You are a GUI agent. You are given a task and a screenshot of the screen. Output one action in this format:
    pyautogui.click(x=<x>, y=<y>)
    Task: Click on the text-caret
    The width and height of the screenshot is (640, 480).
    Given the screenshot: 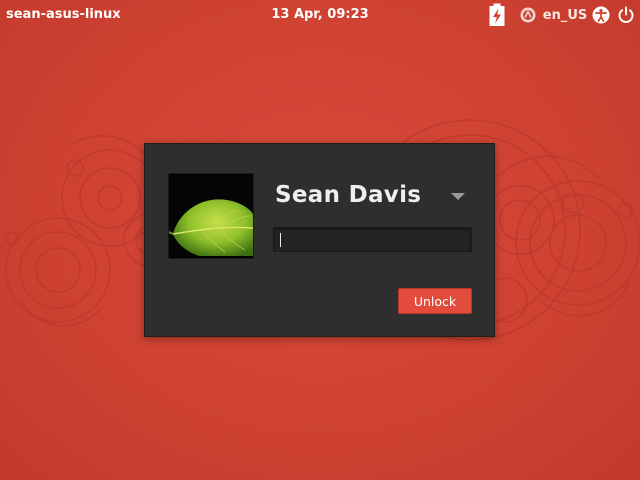 What is the action you would take?
    pyautogui.click(x=280, y=240)
    